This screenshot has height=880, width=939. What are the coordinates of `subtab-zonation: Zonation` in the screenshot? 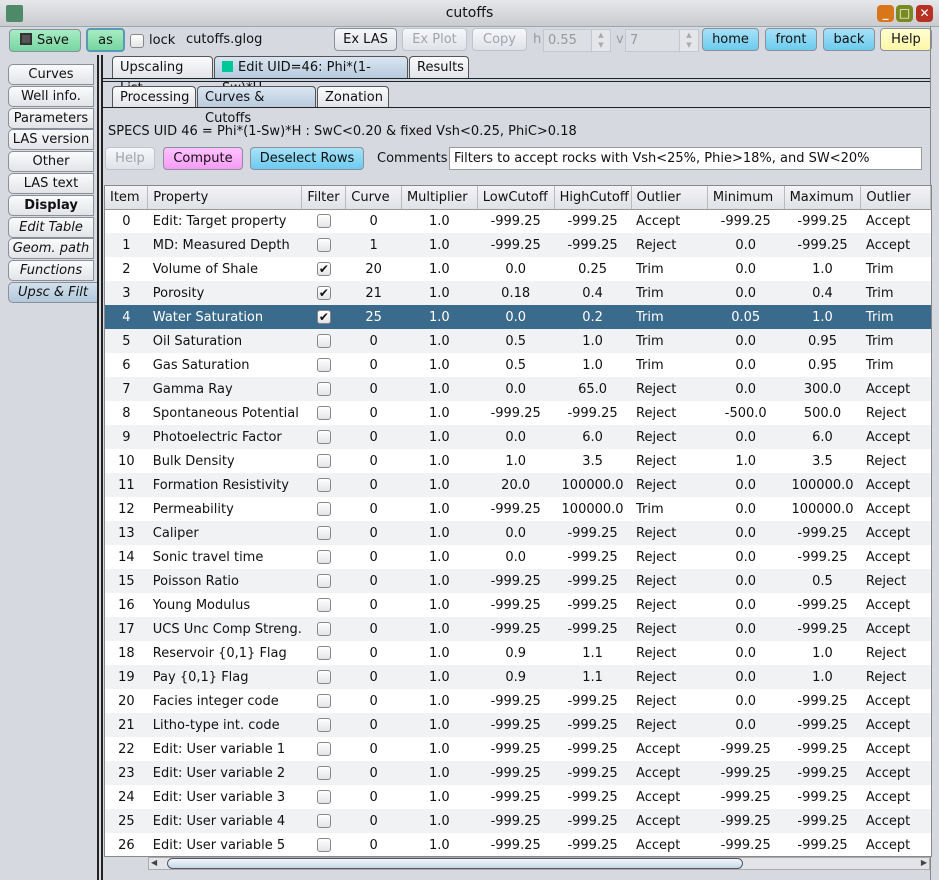 It's located at (353, 97).